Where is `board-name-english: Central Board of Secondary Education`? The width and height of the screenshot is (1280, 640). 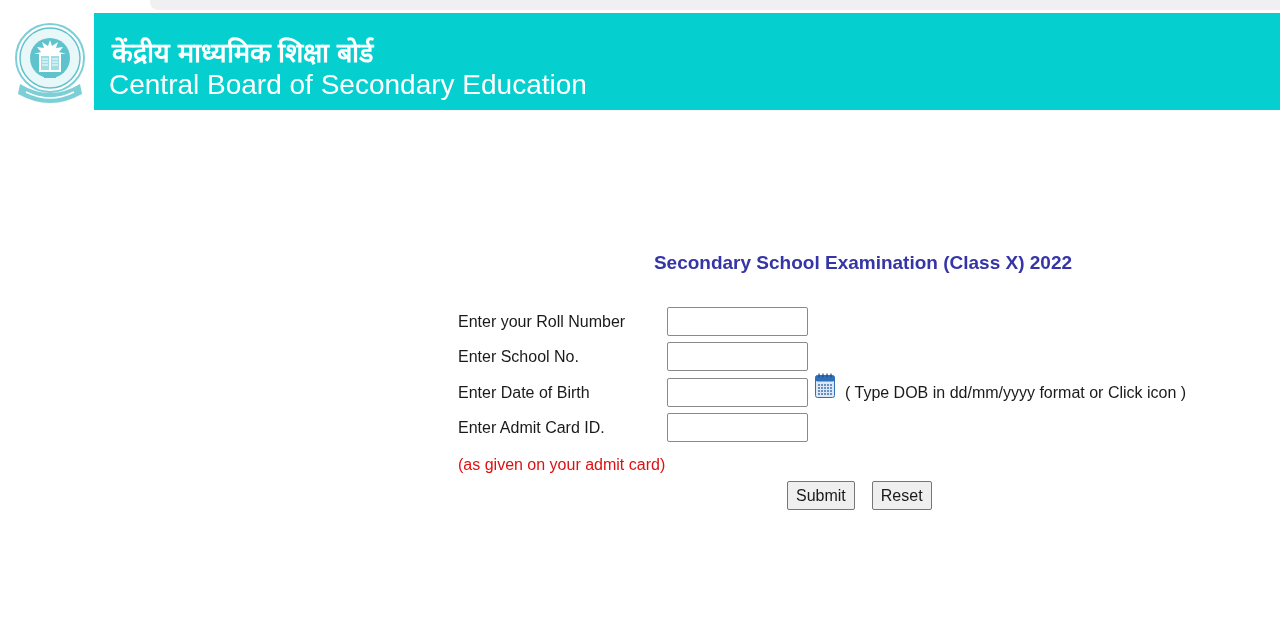
board-name-english: Central Board of Secondary Education is located at coordinates (348, 85).